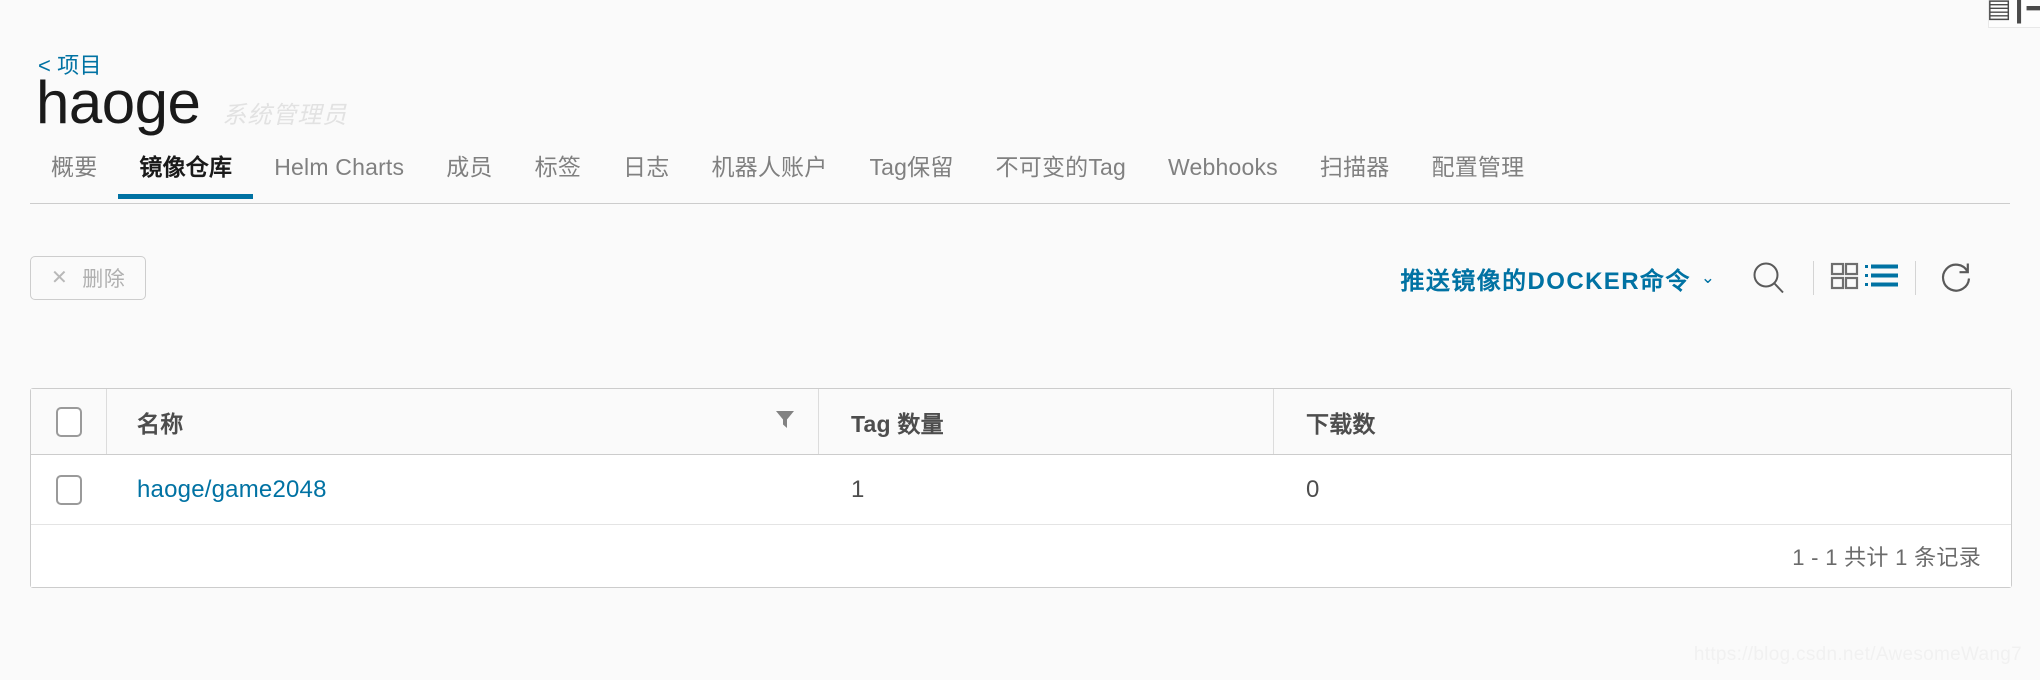 This screenshot has width=2040, height=680. What do you see at coordinates (1642, 421) in the screenshot?
I see `column-header-downloads: 下载数` at bounding box center [1642, 421].